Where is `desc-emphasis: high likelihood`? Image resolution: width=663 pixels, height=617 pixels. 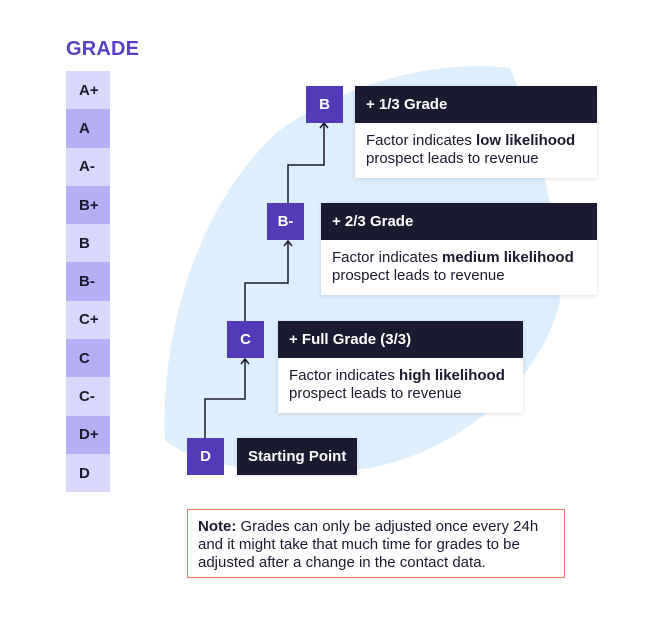 desc-emphasis: high likelihood is located at coordinates (452, 375).